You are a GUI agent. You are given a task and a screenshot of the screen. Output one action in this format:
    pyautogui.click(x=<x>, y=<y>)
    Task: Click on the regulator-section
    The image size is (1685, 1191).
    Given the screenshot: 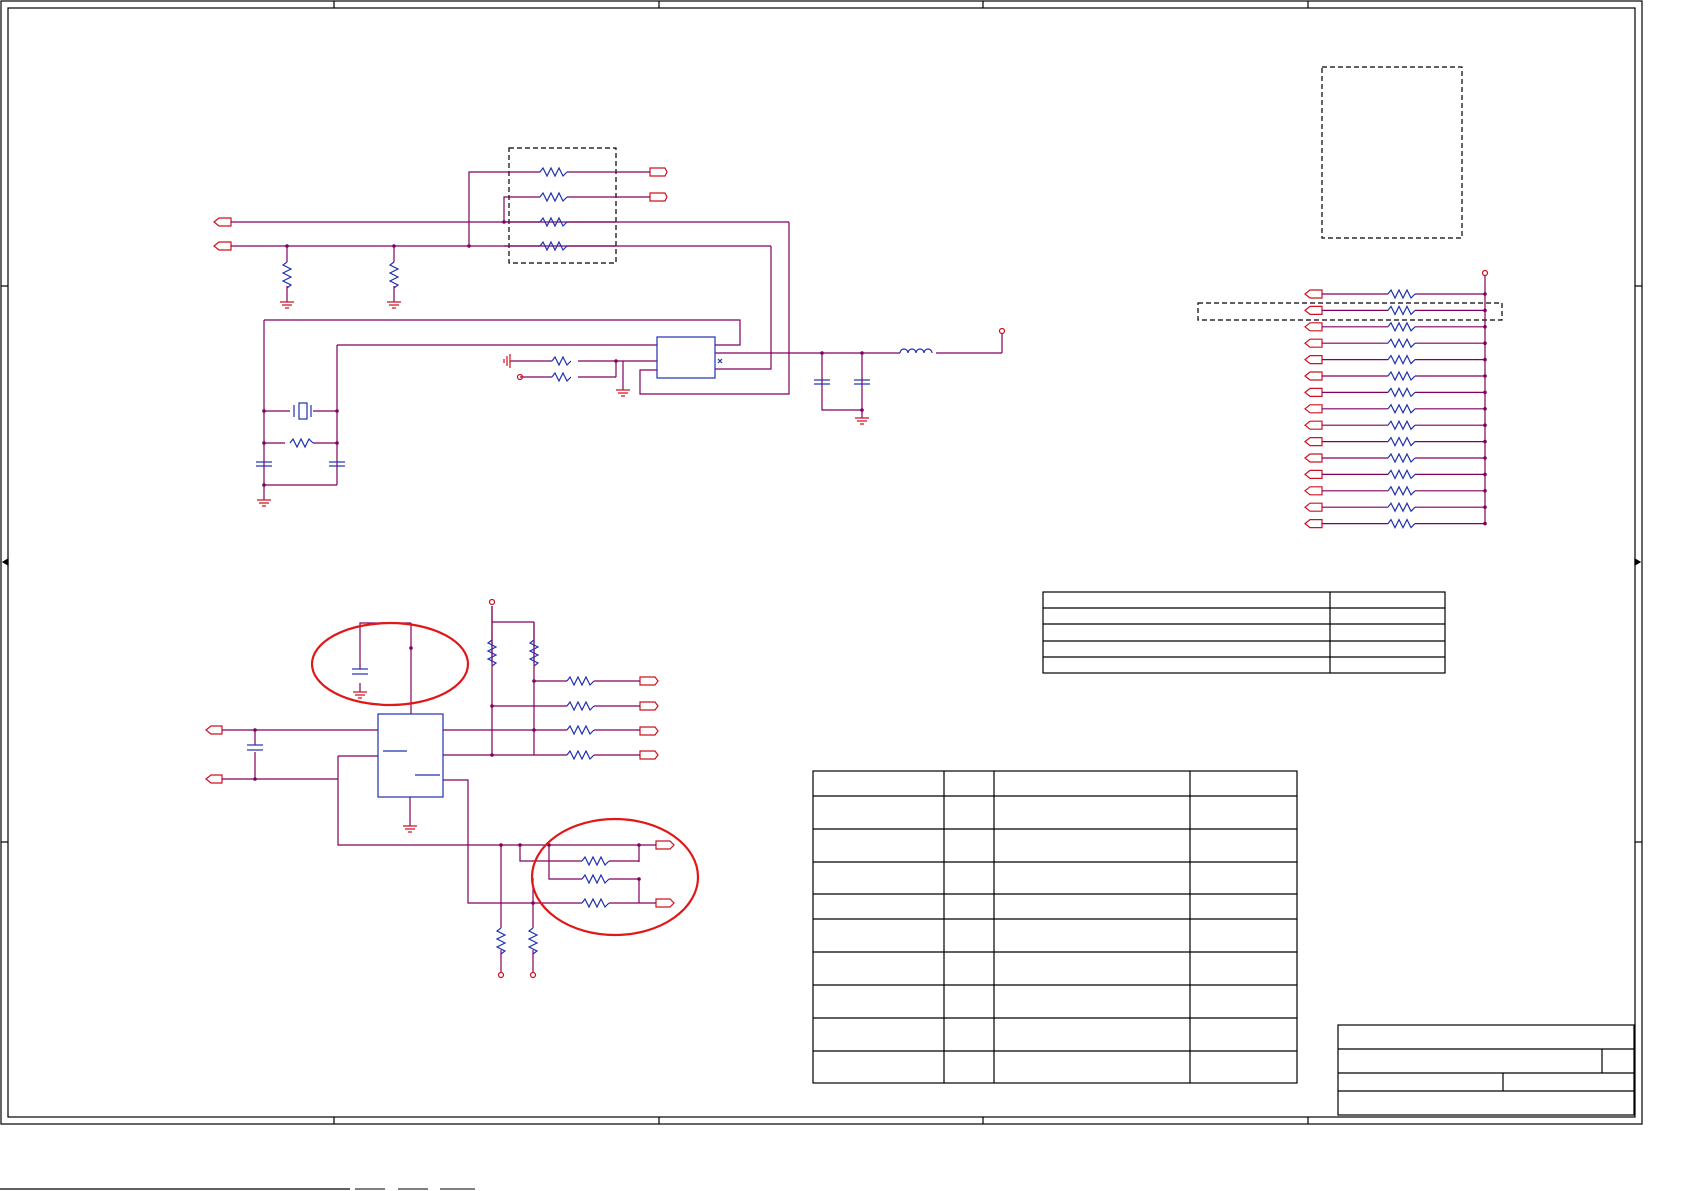 What is the action you would take?
    pyautogui.click(x=452, y=788)
    